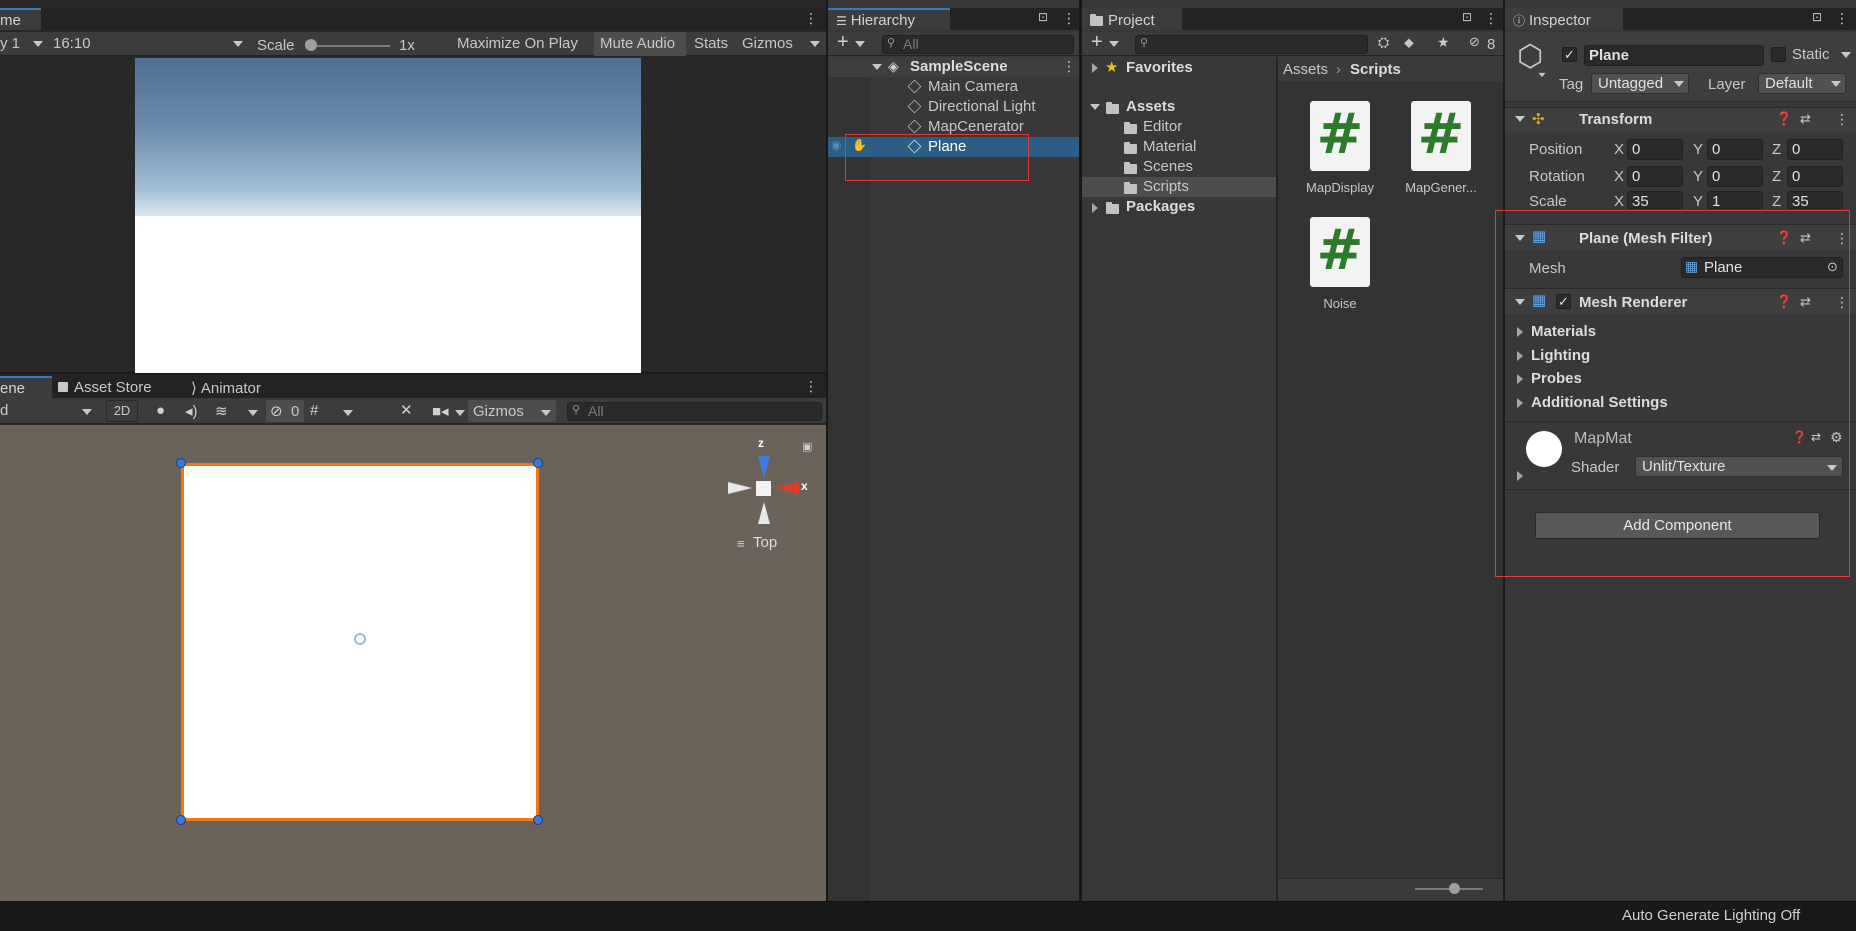 The image size is (1856, 931). What do you see at coordinates (1441, 136) in the screenshot?
I see `map-generator-script-icon: #` at bounding box center [1441, 136].